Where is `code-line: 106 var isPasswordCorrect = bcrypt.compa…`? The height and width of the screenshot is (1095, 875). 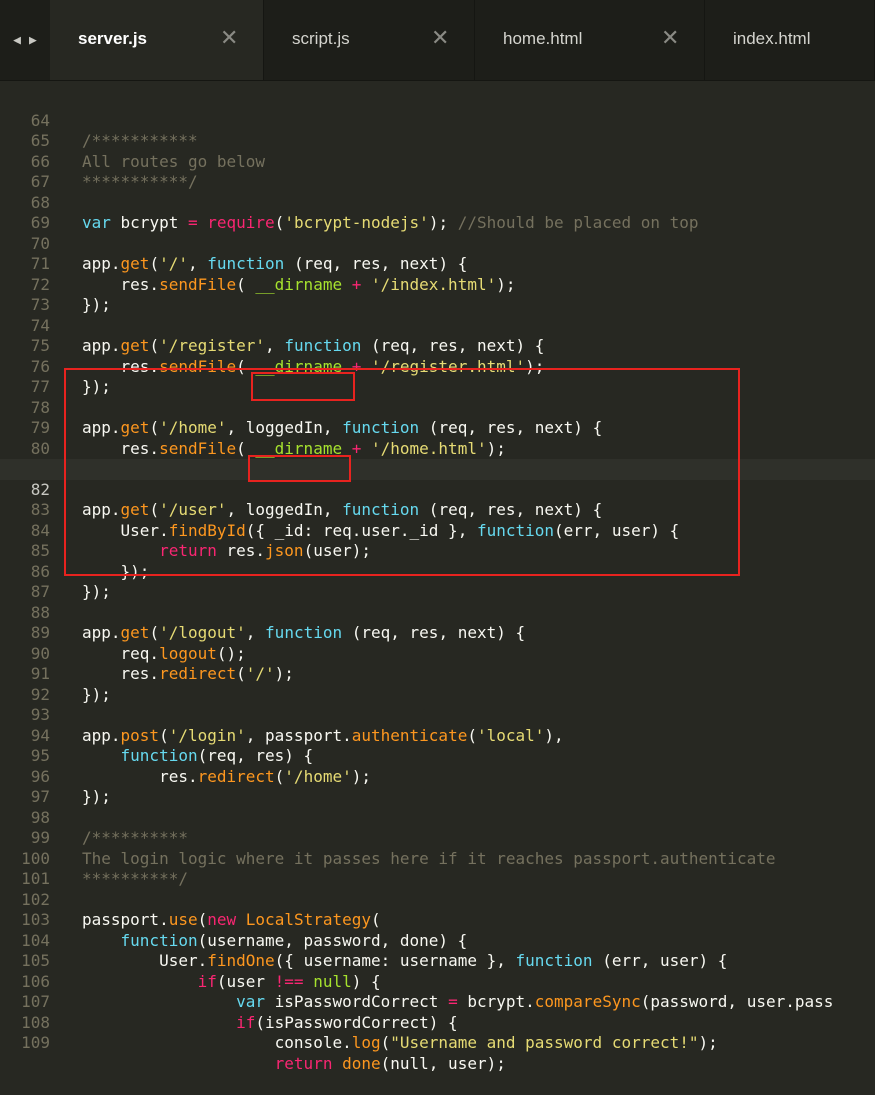
code-line: 106 var isPasswordCorrect = bcrypt.compa… is located at coordinates (437, 981).